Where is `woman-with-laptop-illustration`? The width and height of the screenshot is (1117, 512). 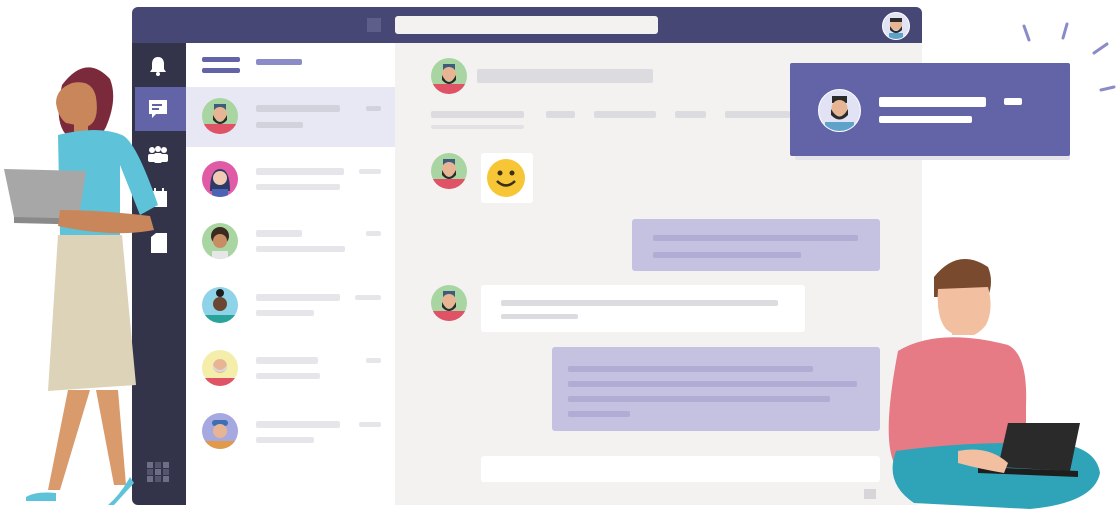 woman-with-laptop-illustration is located at coordinates (81, 286).